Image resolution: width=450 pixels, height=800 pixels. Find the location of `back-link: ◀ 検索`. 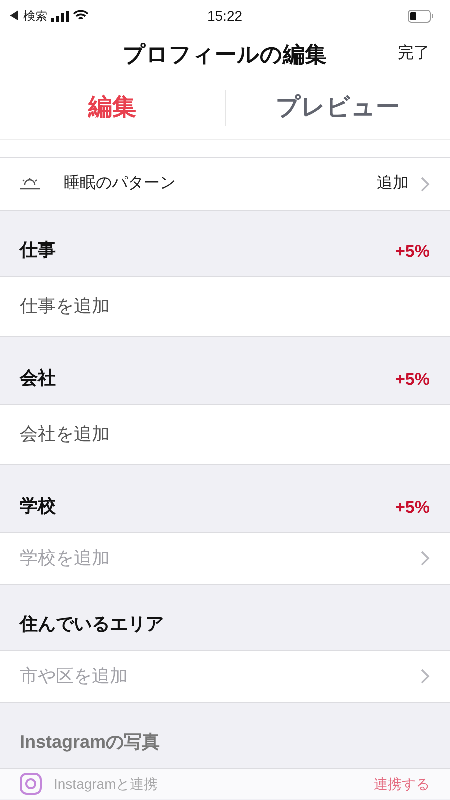

back-link: ◀ 検索 is located at coordinates (28, 16).